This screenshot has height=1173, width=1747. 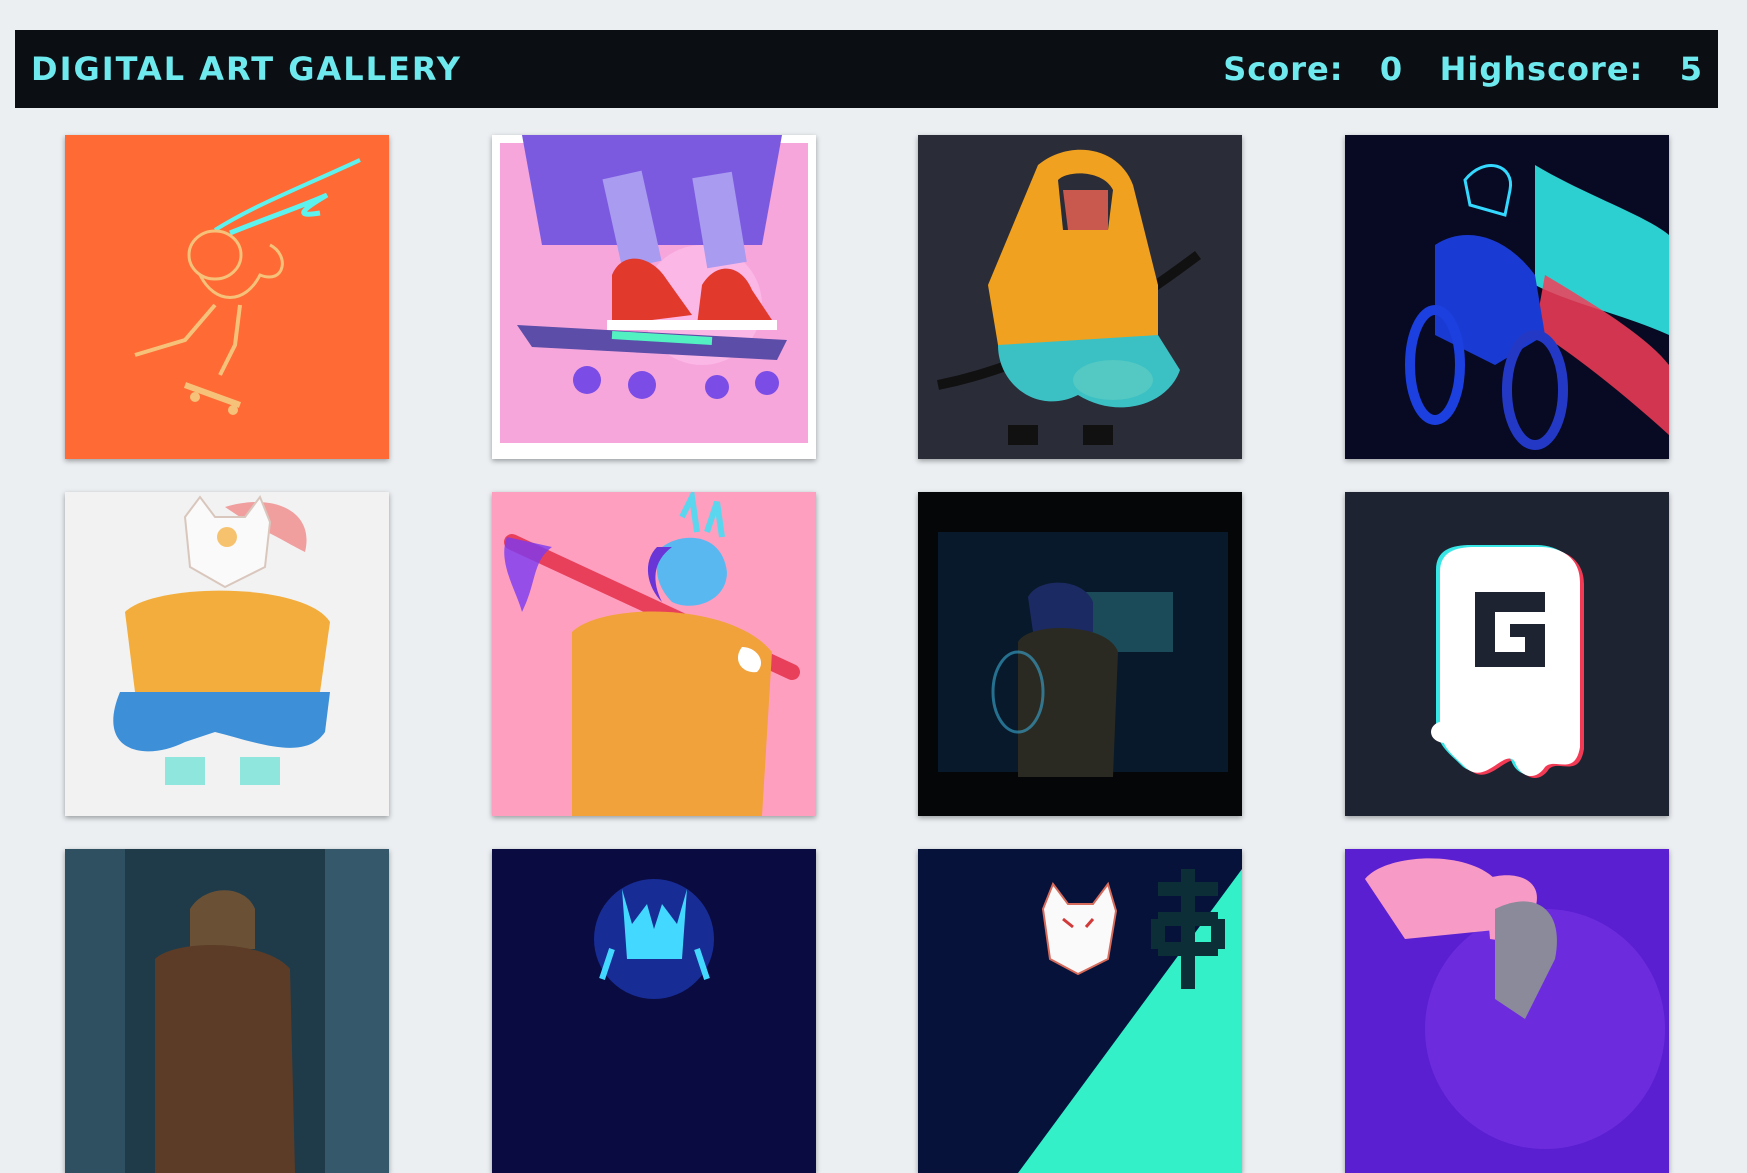 I want to click on kitsune-crouch-artwork, so click(x=227, y=654).